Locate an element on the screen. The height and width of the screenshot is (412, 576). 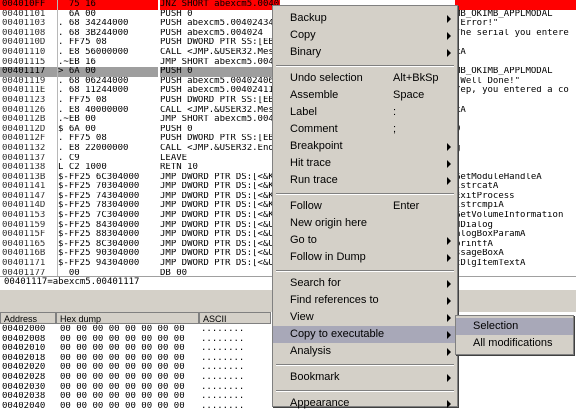
disasm-row-dis: CALL <JMP.&USER32.EndDialog> is located at coordinates (220, 149).